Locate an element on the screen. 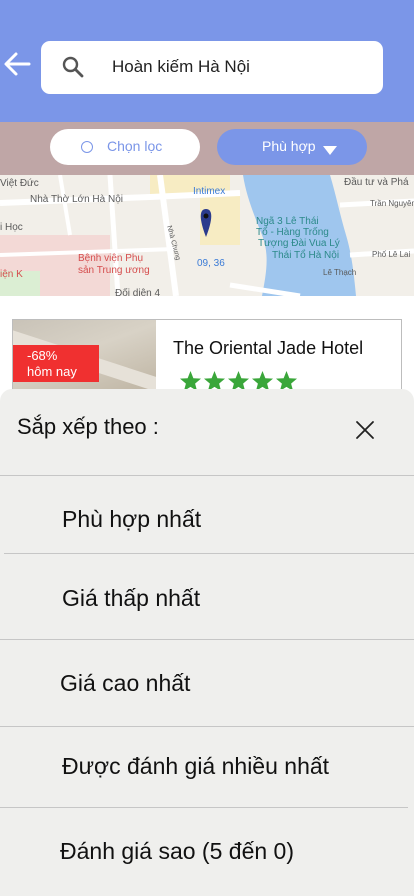 The width and height of the screenshot is (414, 896). sort-sheet-title: Sắp xếp theo : is located at coordinates (88, 426).